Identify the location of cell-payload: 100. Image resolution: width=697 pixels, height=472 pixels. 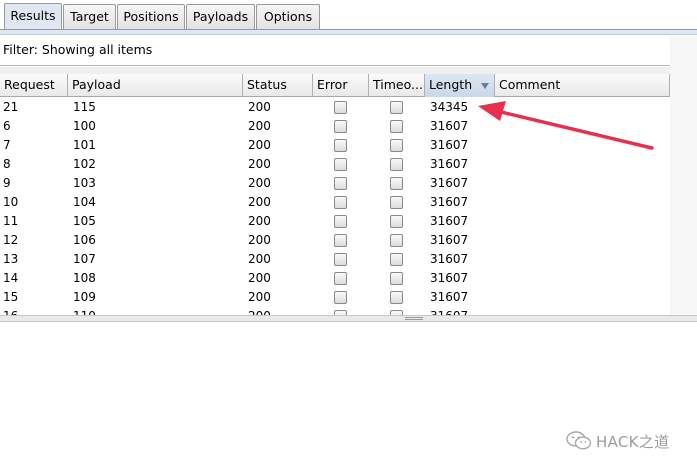
(84, 126).